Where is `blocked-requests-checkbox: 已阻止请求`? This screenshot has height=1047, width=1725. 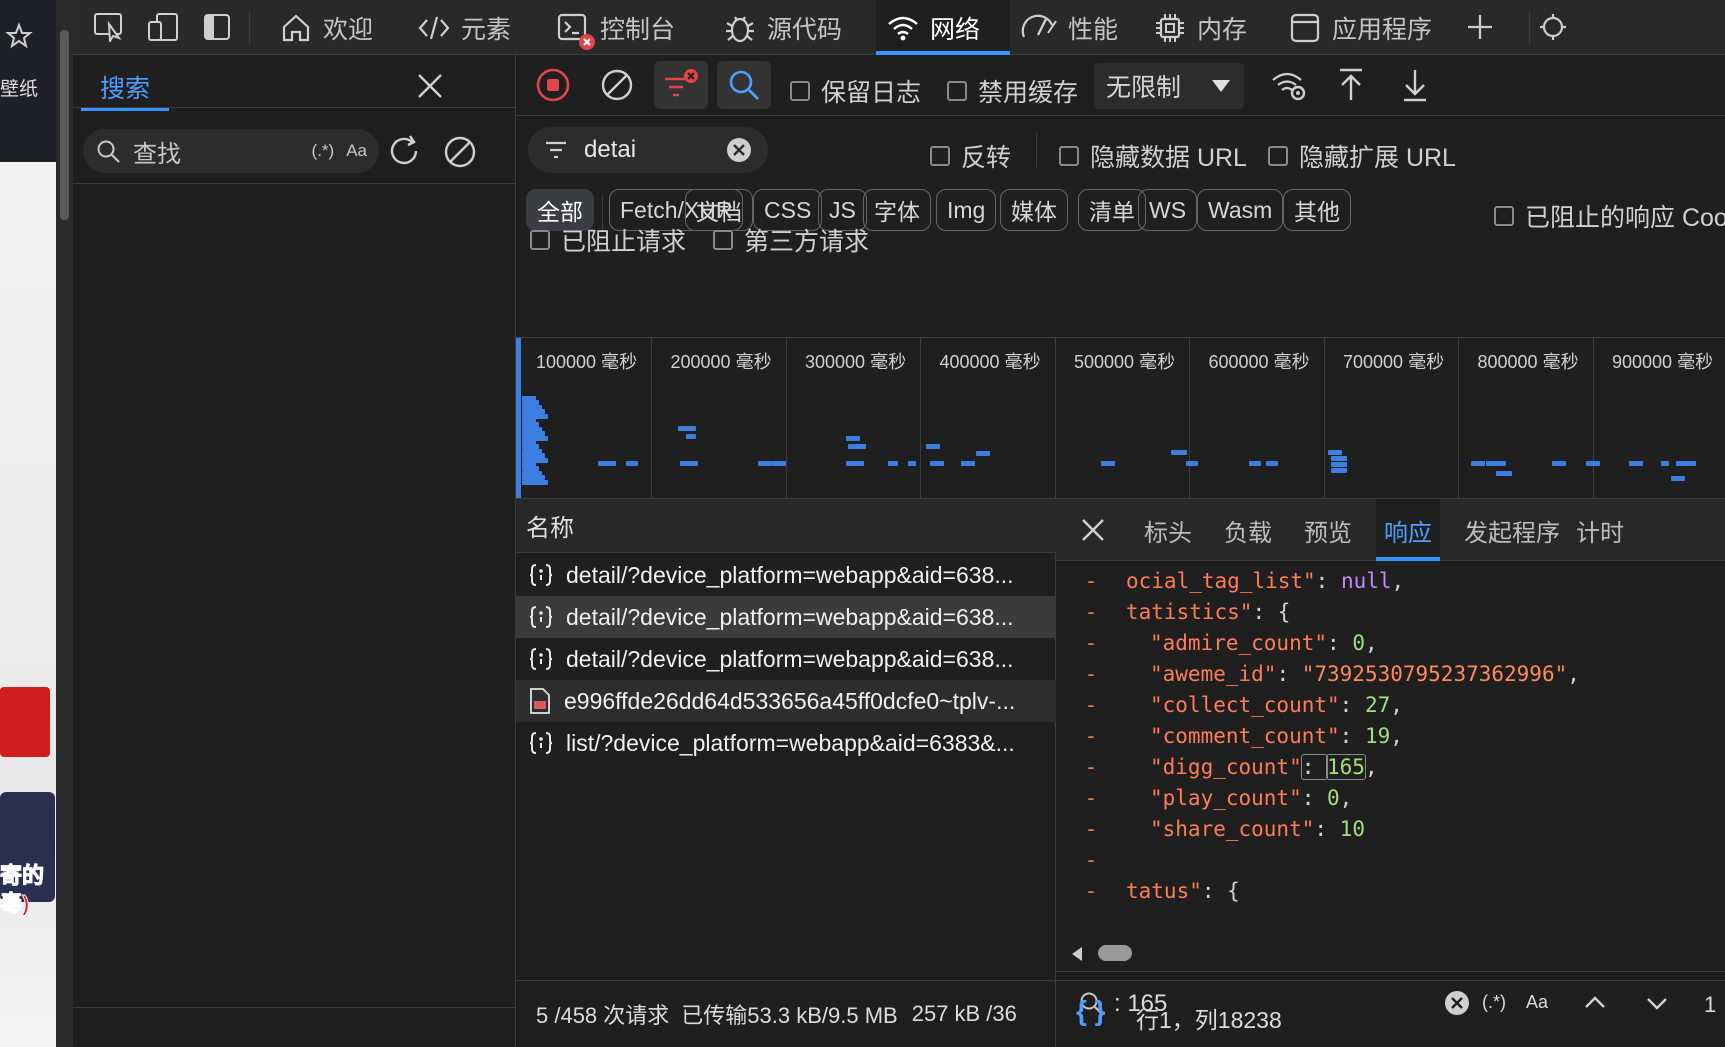
blocked-requests-checkbox: 已阻止请求 is located at coordinates (608, 240).